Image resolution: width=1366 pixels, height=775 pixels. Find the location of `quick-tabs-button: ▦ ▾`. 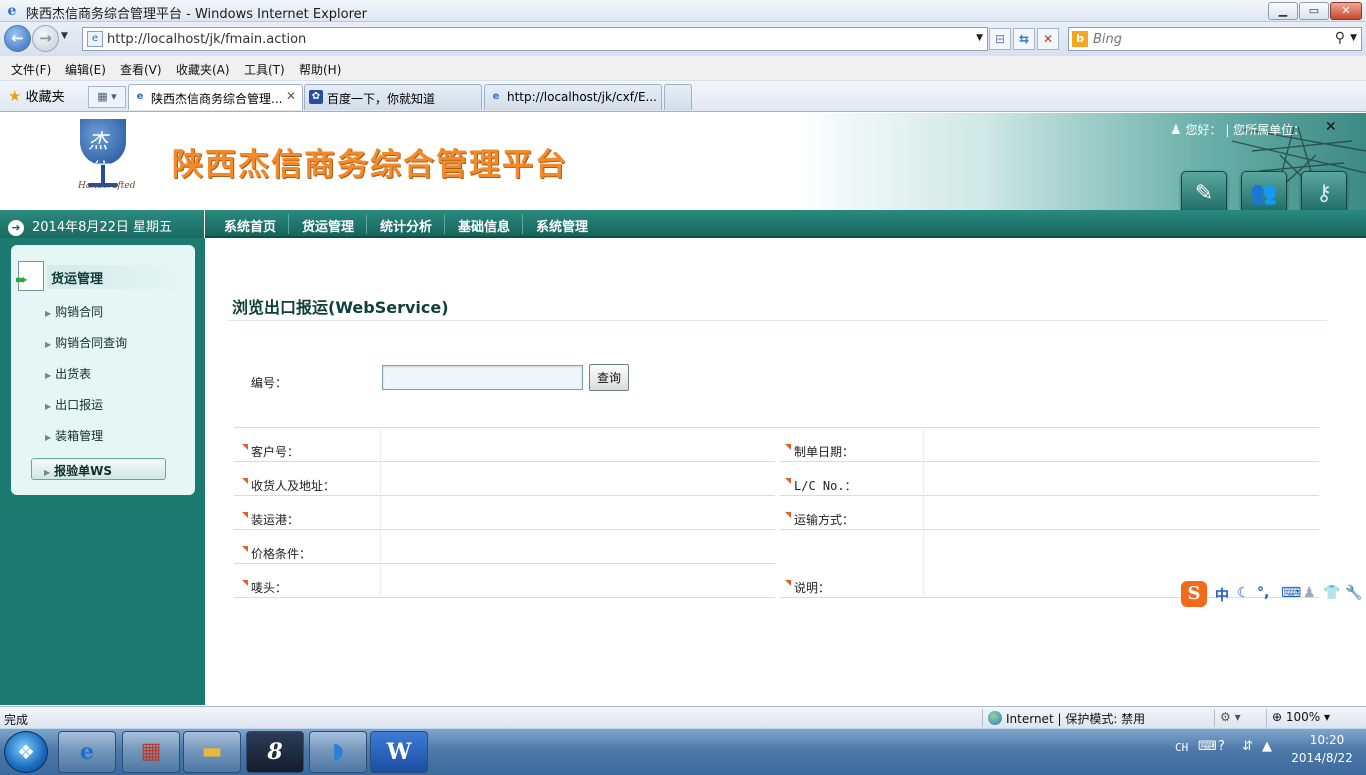

quick-tabs-button: ▦ ▾ is located at coordinates (107, 97).